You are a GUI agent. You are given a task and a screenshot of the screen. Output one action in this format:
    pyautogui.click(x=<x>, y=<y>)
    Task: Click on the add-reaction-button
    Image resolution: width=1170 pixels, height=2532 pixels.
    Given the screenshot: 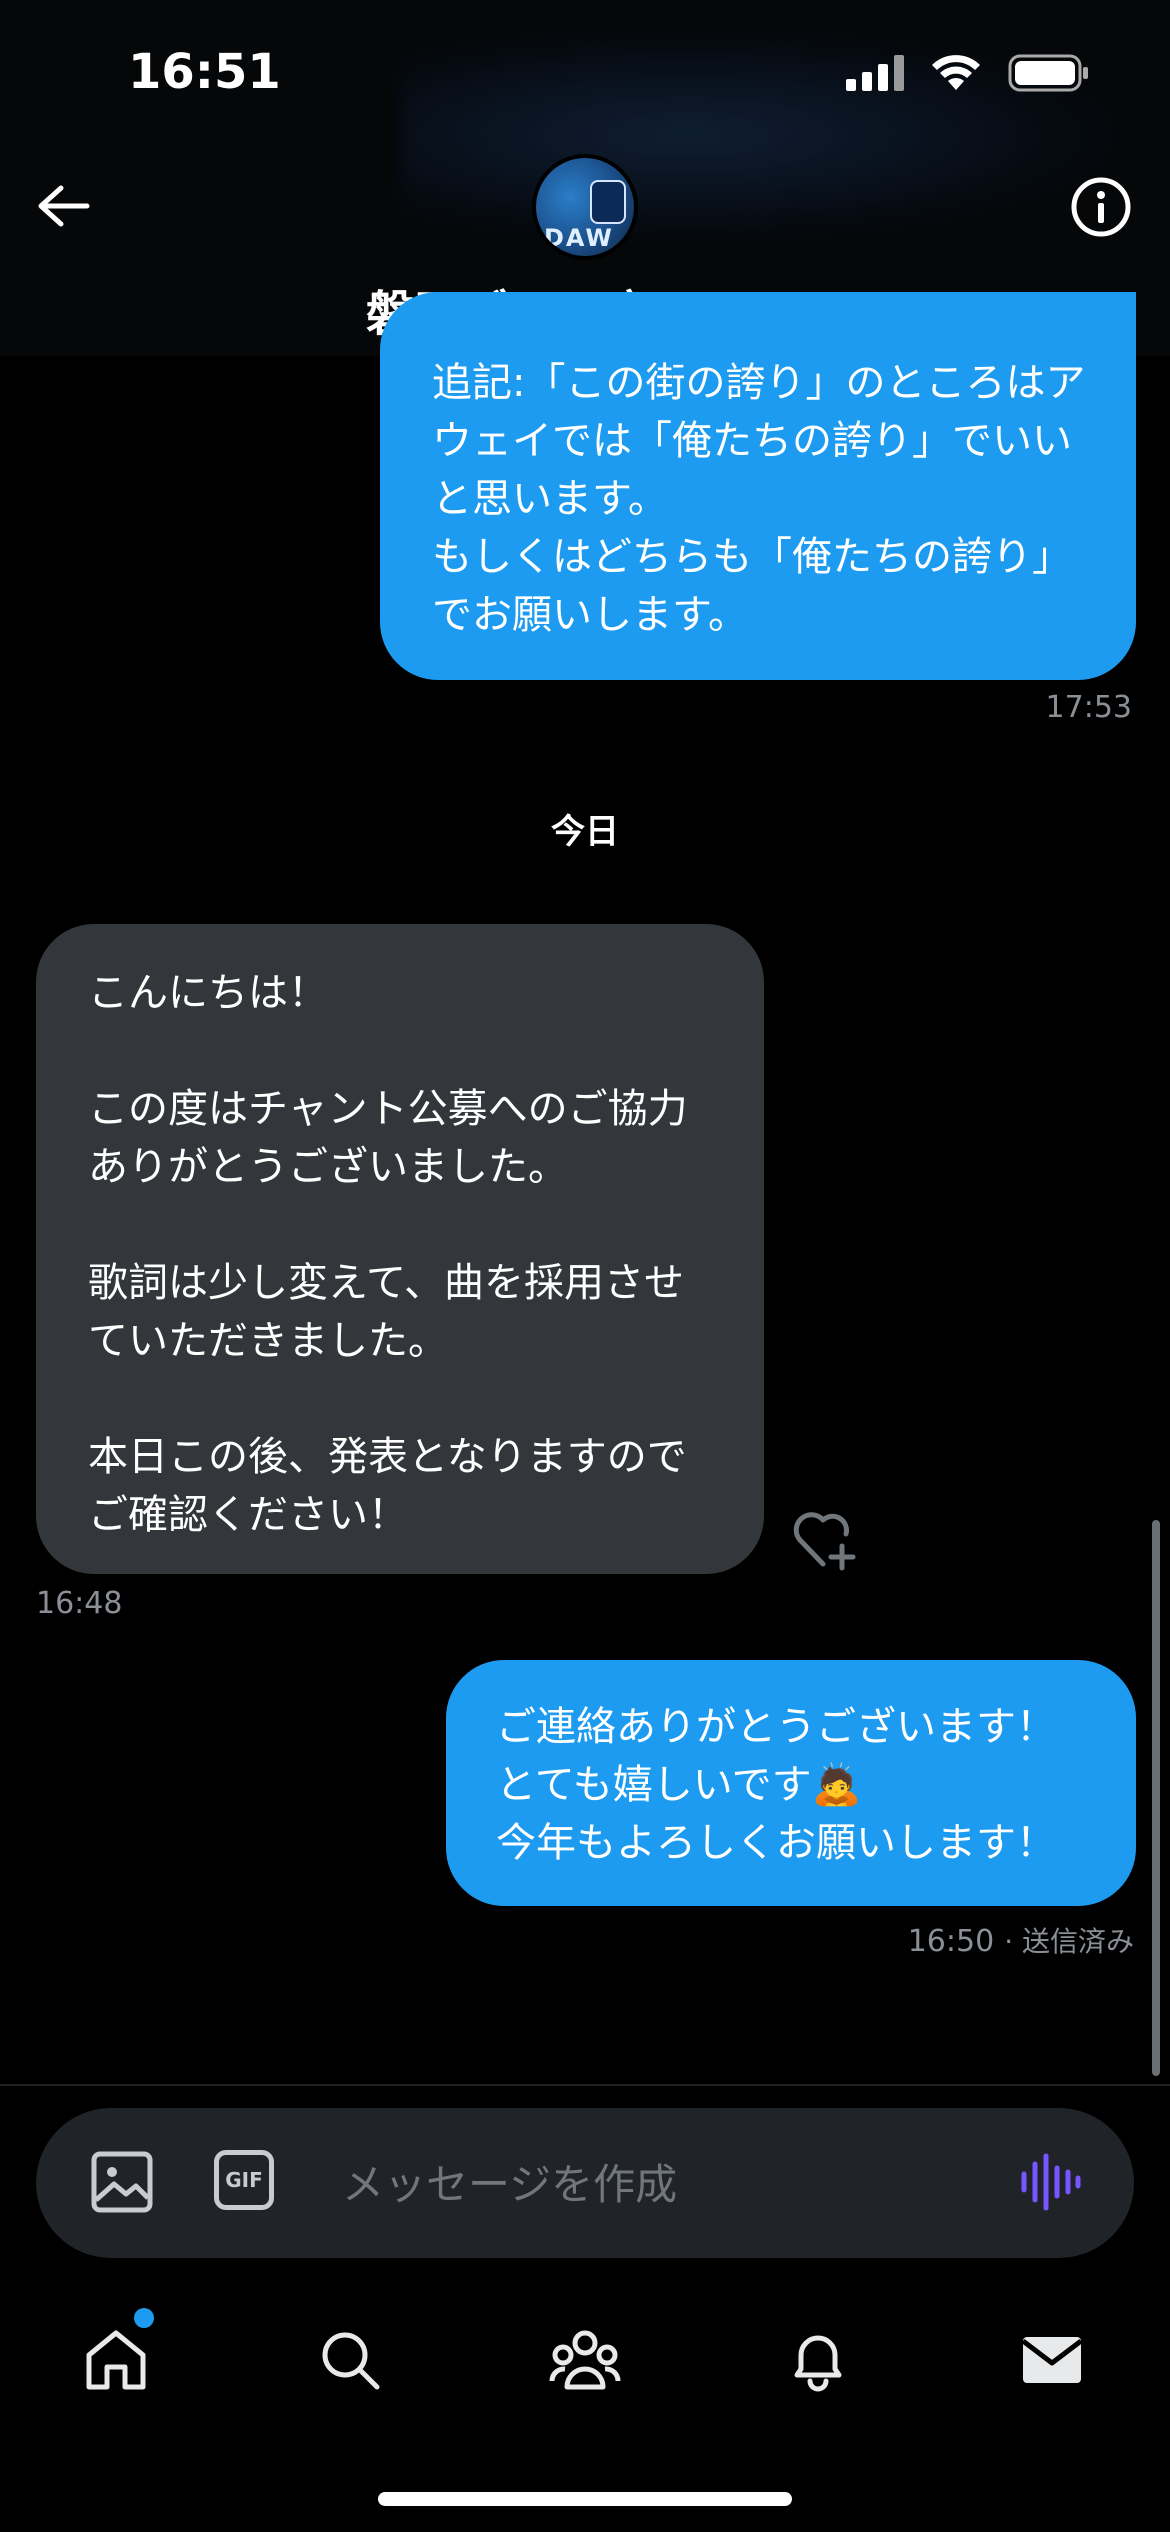 What is the action you would take?
    pyautogui.click(x=825, y=1539)
    